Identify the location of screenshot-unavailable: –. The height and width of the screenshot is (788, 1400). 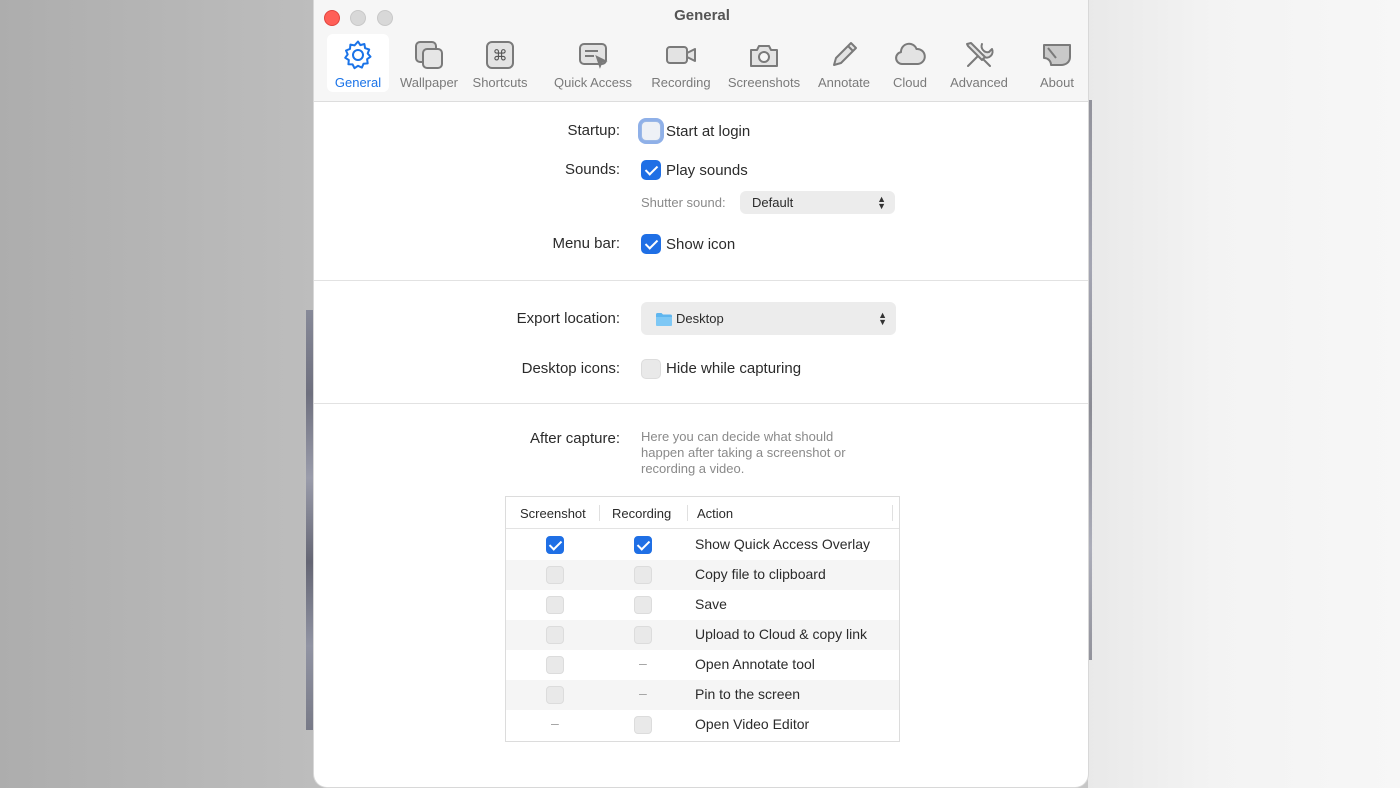
(555, 723).